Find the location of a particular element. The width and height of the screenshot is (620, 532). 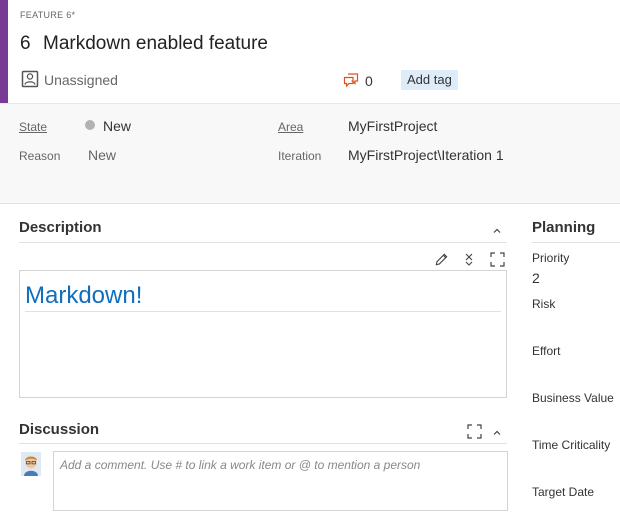

work-item-title: Markdown enabled feature is located at coordinates (155, 44).